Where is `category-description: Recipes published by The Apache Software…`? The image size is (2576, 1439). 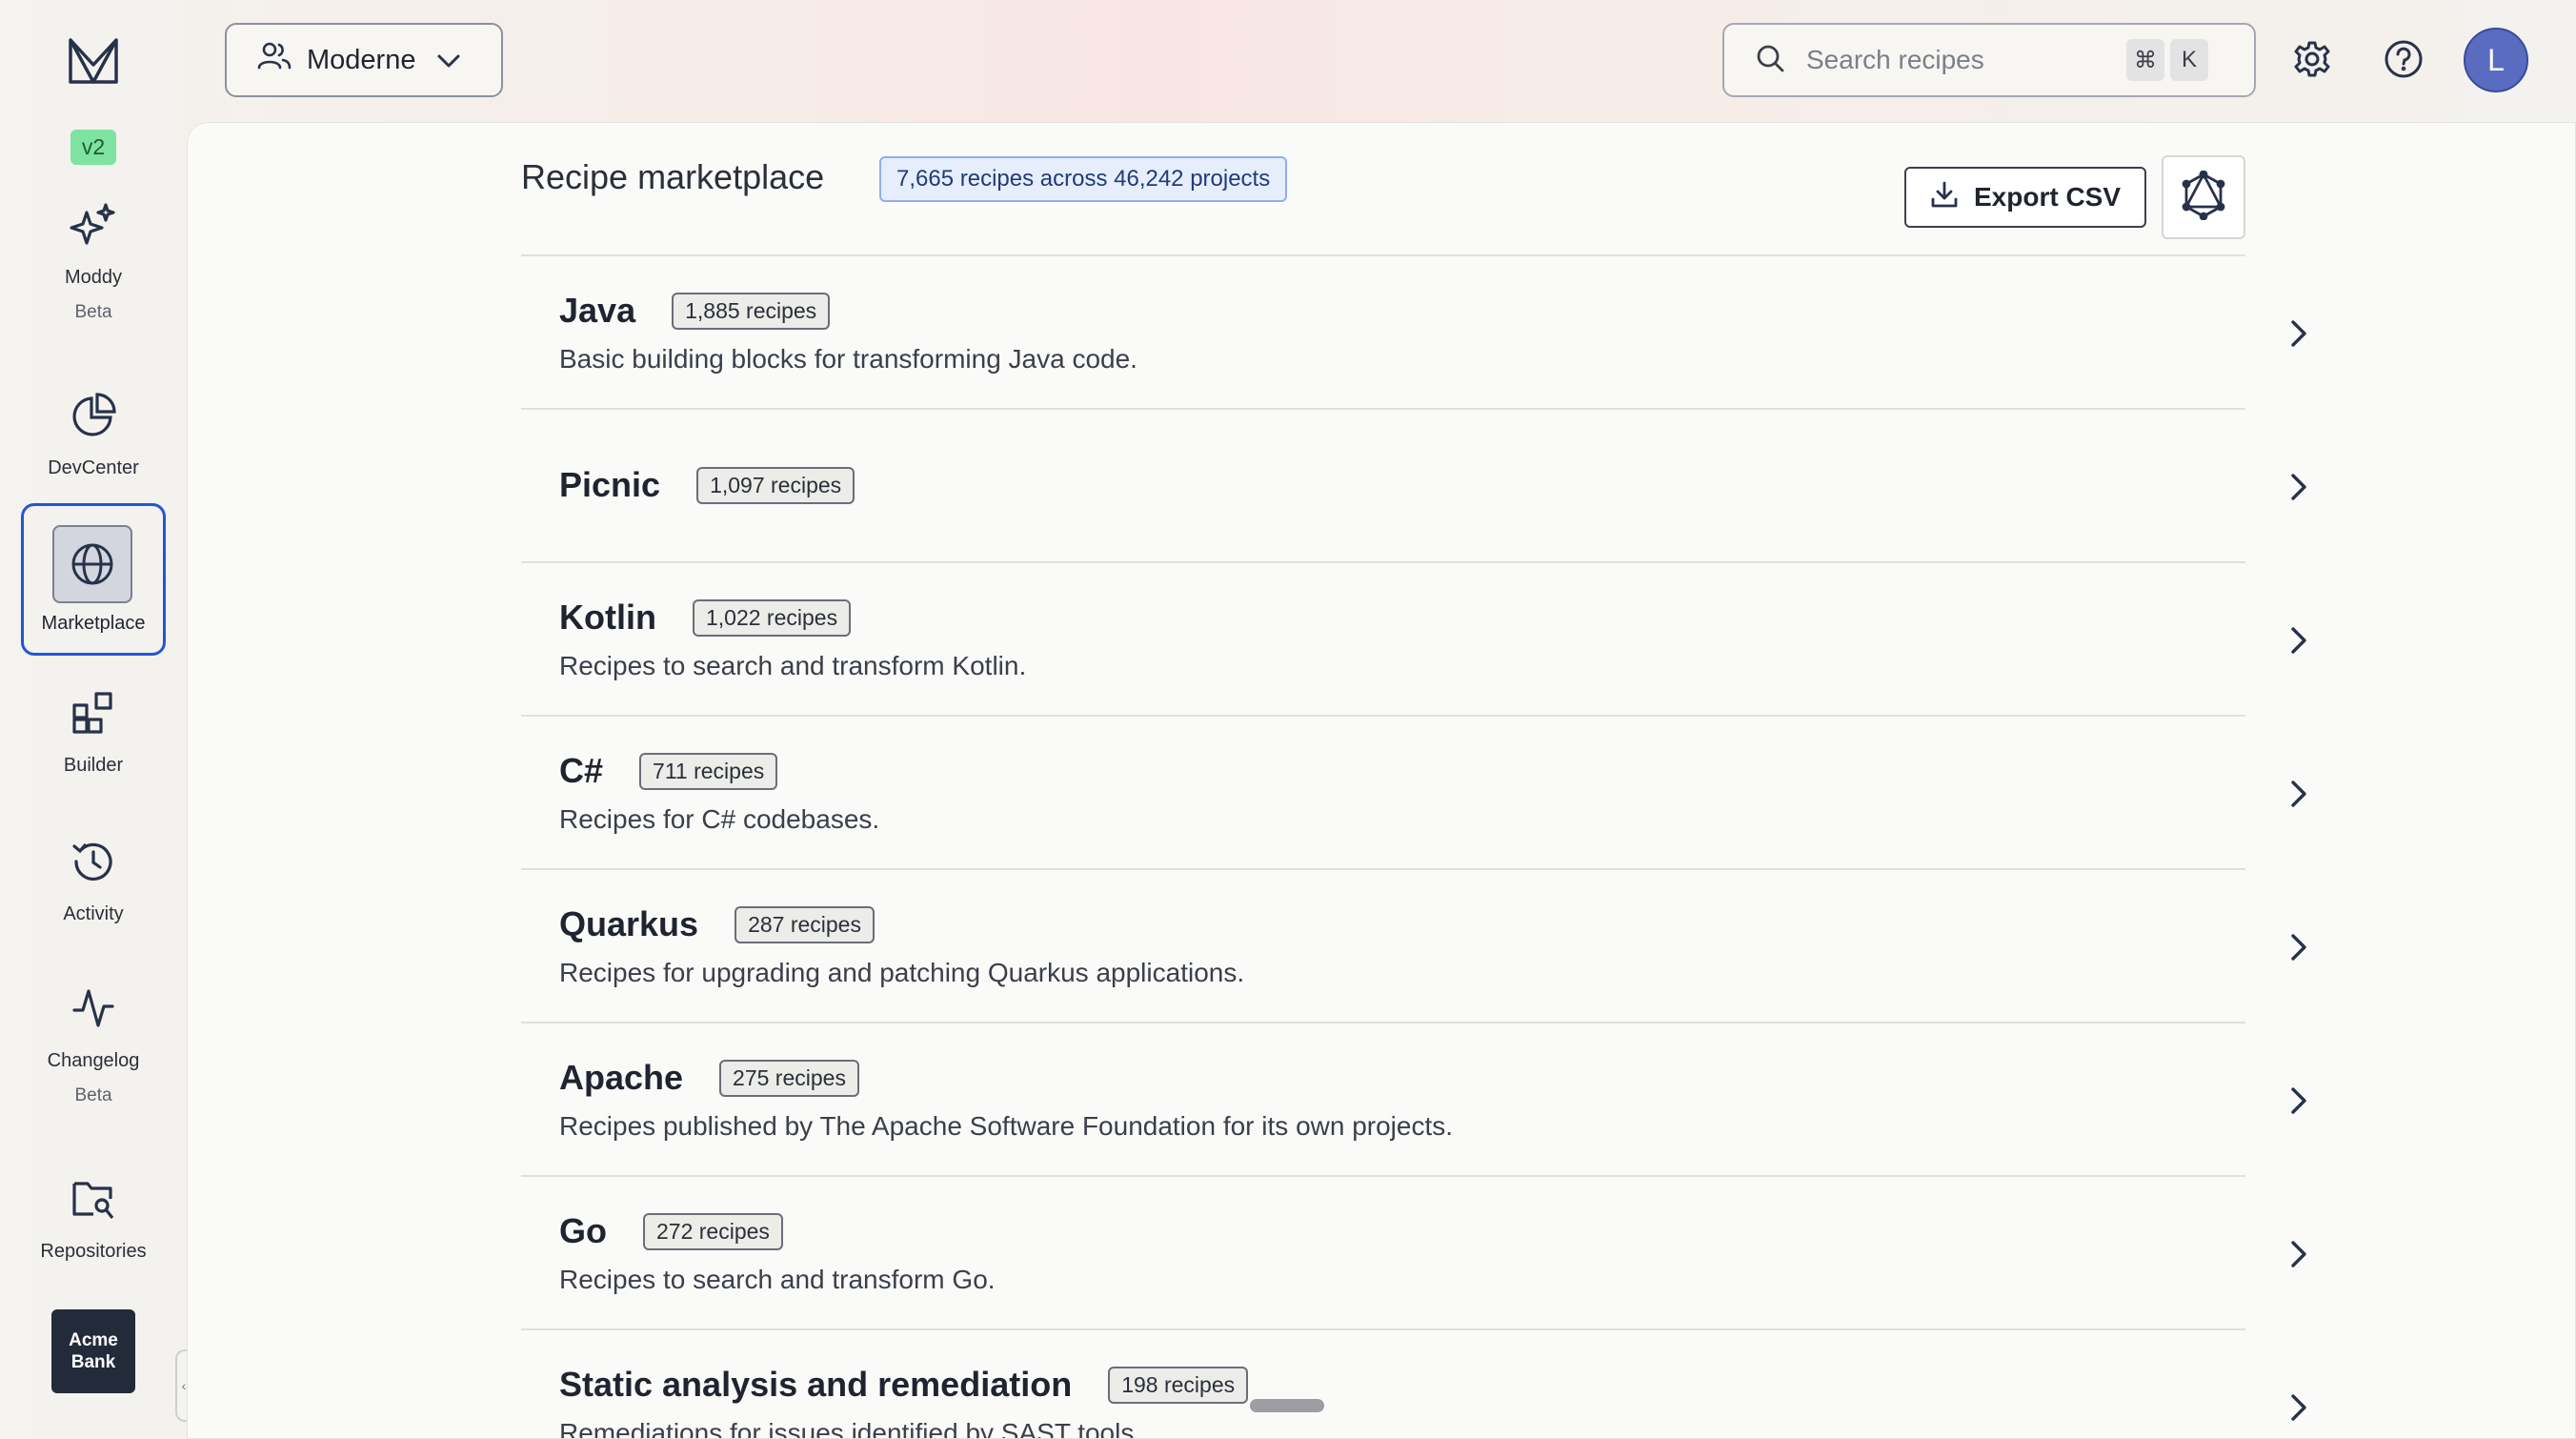 category-description: Recipes published by The Apache Software… is located at coordinates (1007, 1126).